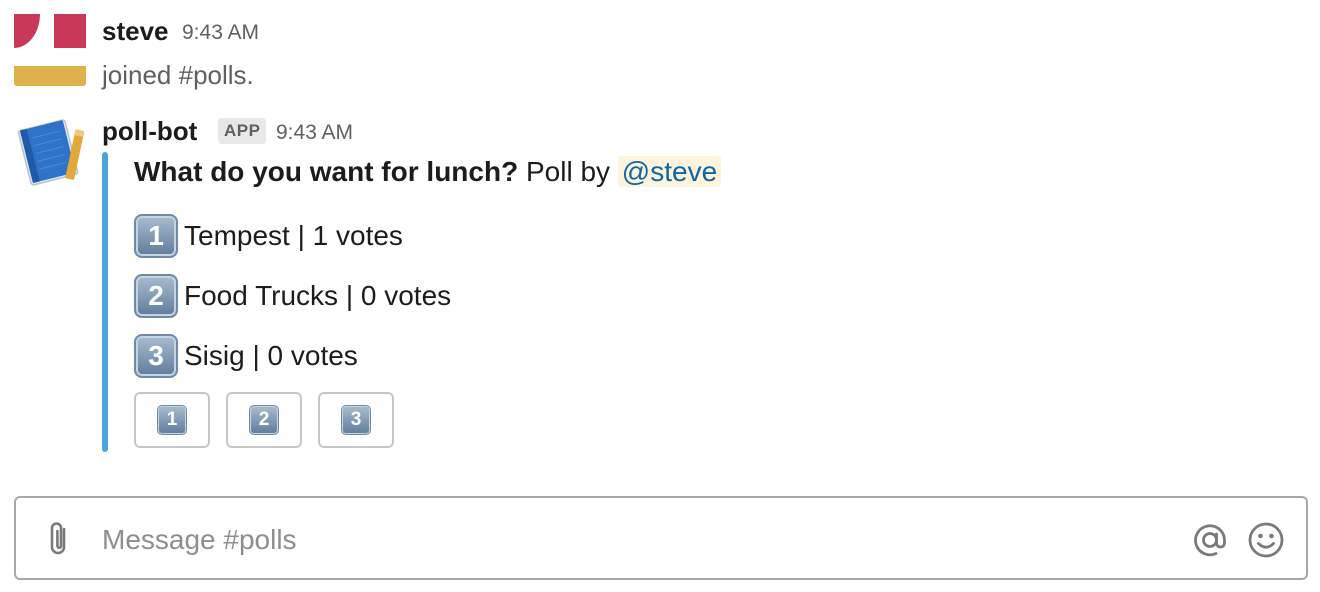 Image resolution: width=1320 pixels, height=592 pixels. I want to click on avatar-poll-bot, so click(50, 152).